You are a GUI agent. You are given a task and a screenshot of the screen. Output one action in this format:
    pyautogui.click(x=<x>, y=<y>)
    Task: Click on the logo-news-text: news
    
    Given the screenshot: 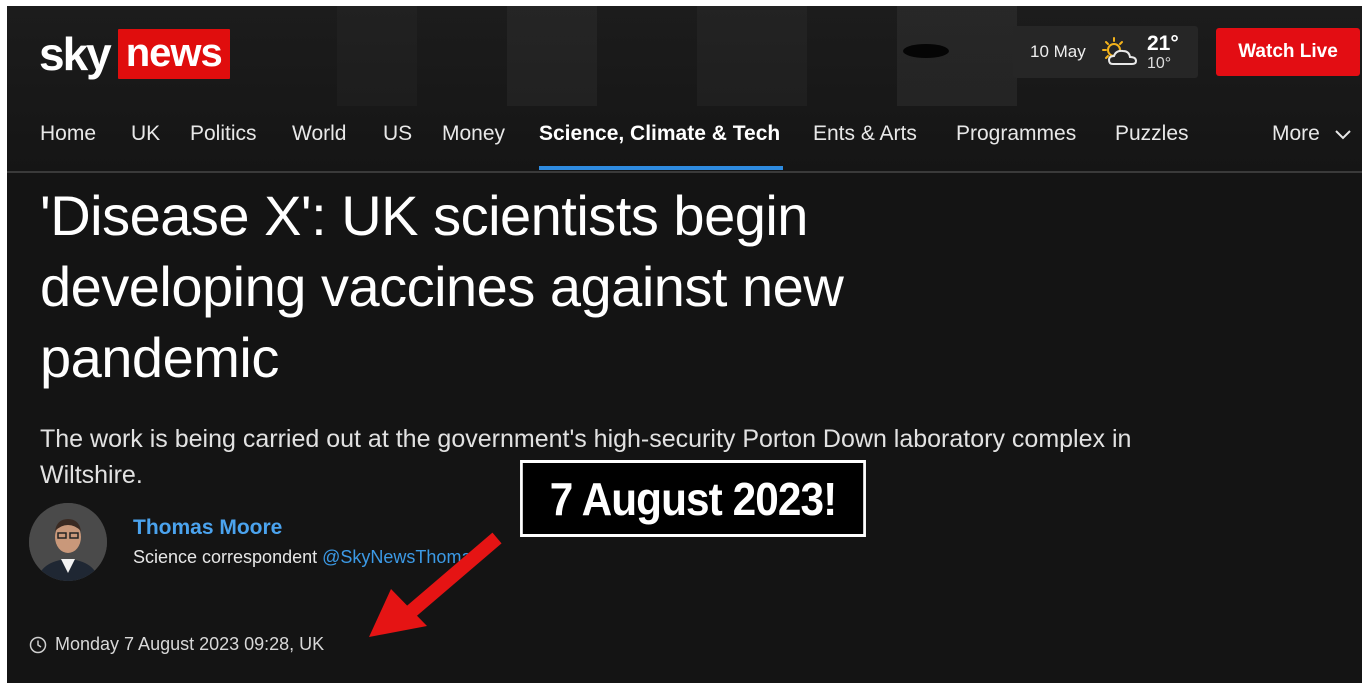 What is the action you would take?
    pyautogui.click(x=173, y=54)
    